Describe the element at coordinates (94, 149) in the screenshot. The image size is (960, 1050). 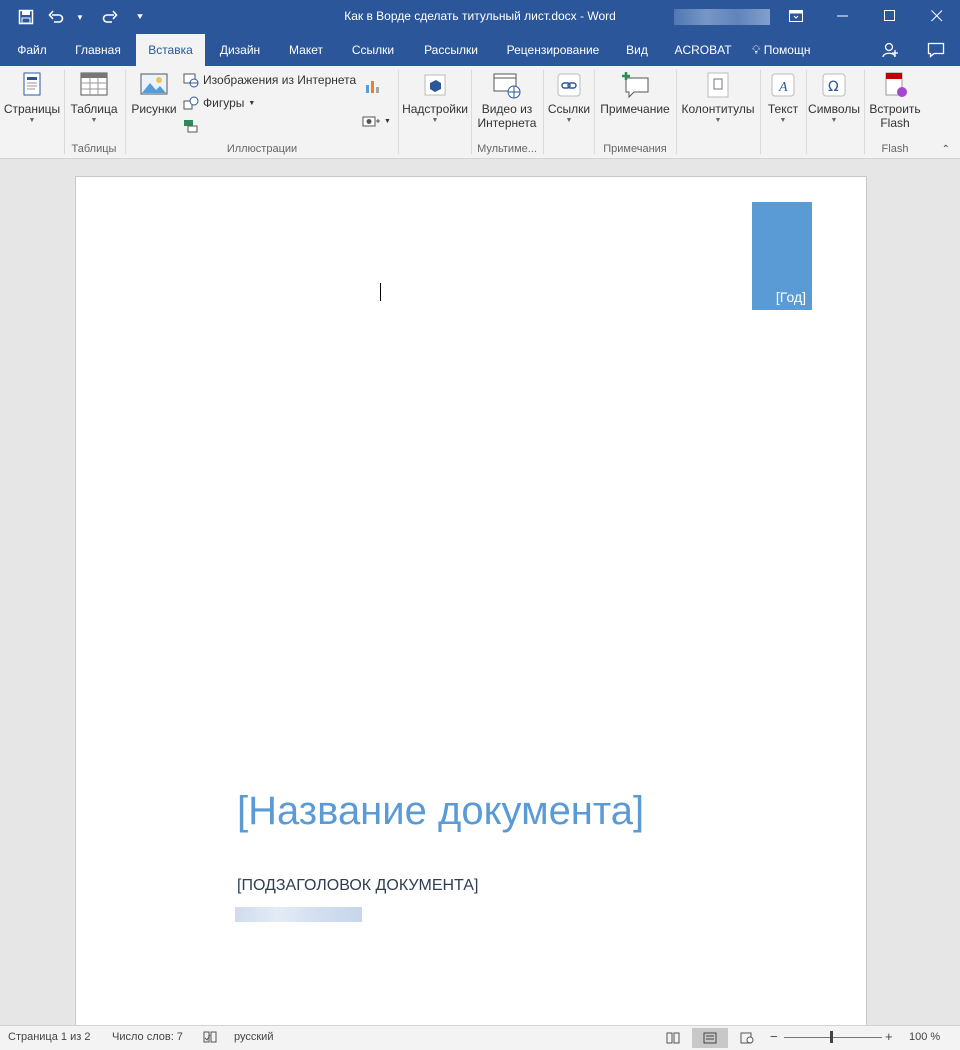
I see `tables-group-label: Таблицы` at that location.